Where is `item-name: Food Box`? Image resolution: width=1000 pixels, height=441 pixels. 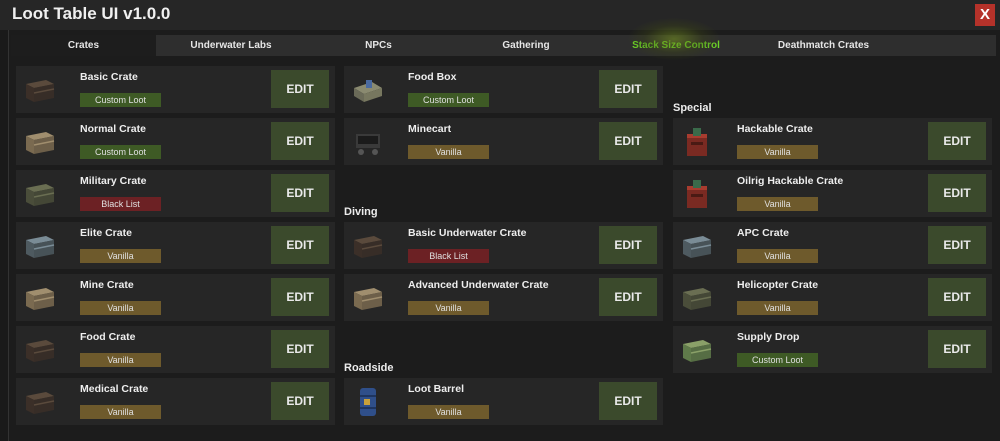 item-name: Food Box is located at coordinates (432, 77).